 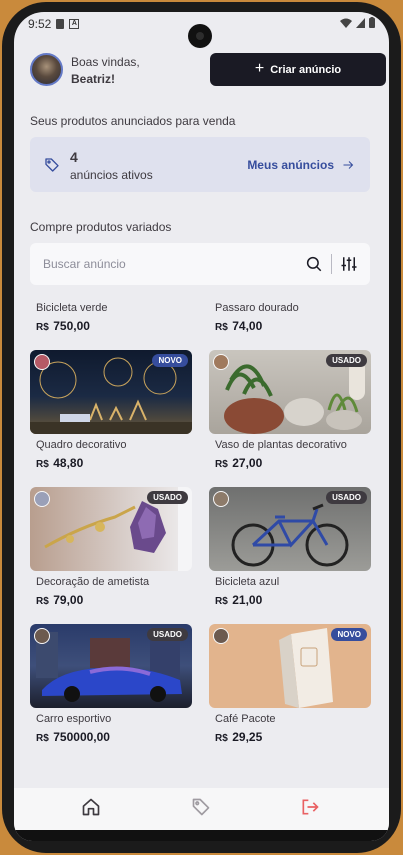 What do you see at coordinates (247, 582) in the screenshot?
I see `product-name: Bicicleta azul` at bounding box center [247, 582].